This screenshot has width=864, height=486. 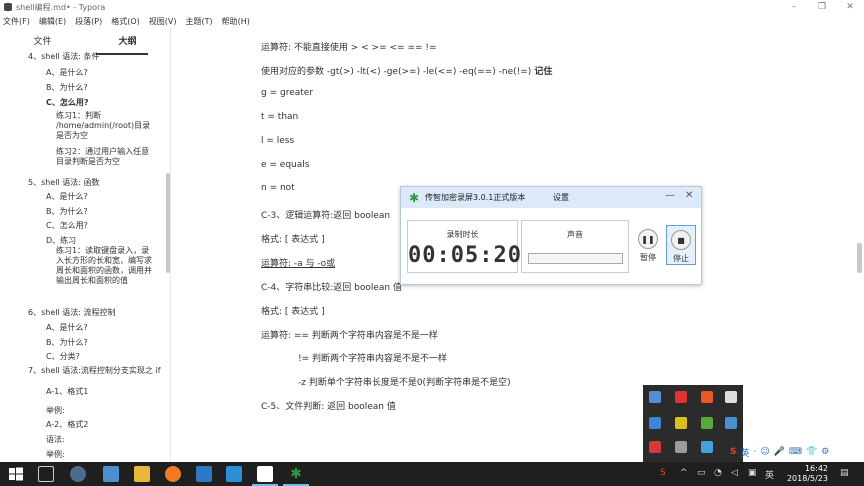 I want to click on recorder-minimize-button: —, so click(x=670, y=195).